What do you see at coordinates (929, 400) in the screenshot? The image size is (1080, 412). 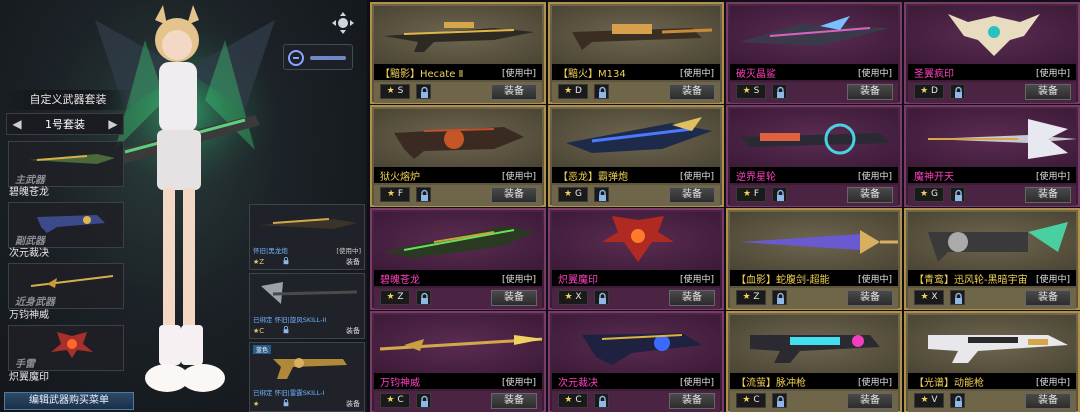 I see `hotkey-badge: ★ V` at bounding box center [929, 400].